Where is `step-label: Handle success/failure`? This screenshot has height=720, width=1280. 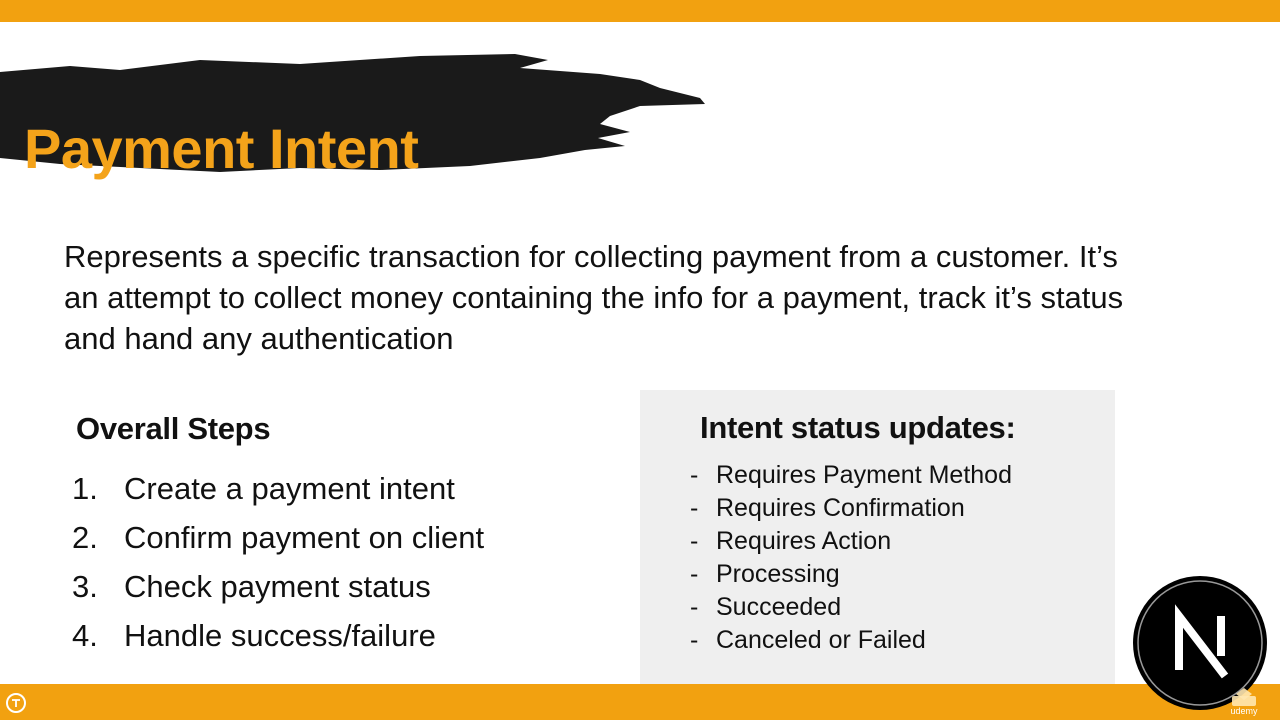 step-label: Handle success/failure is located at coordinates (280, 635).